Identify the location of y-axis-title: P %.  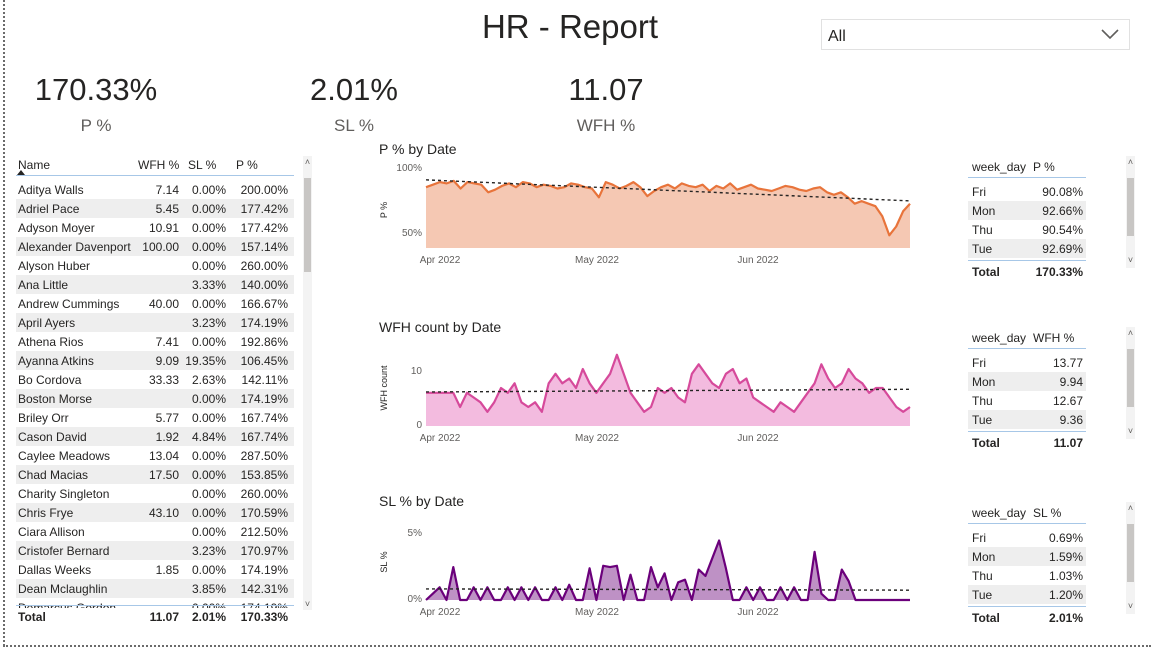
(384, 210).